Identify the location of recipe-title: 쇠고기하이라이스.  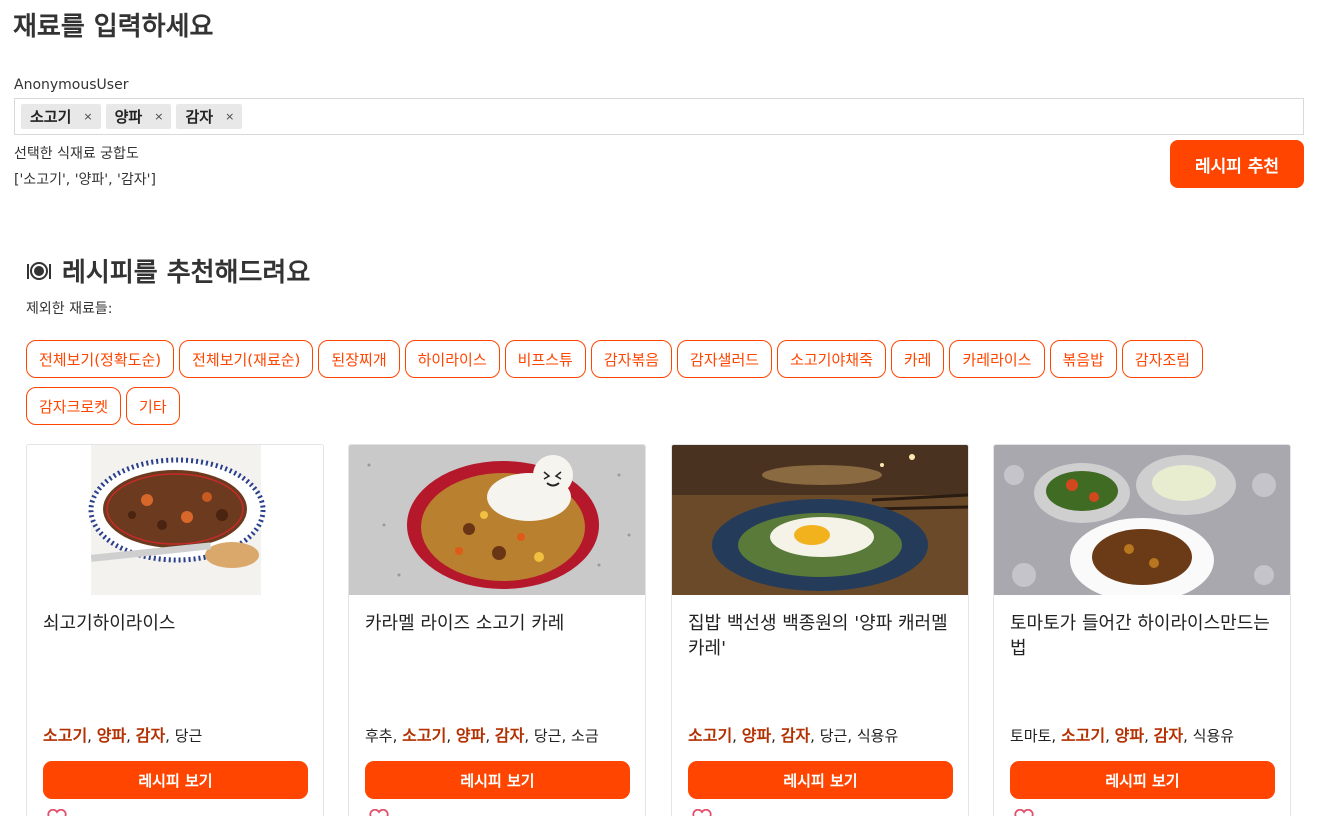
(109, 623).